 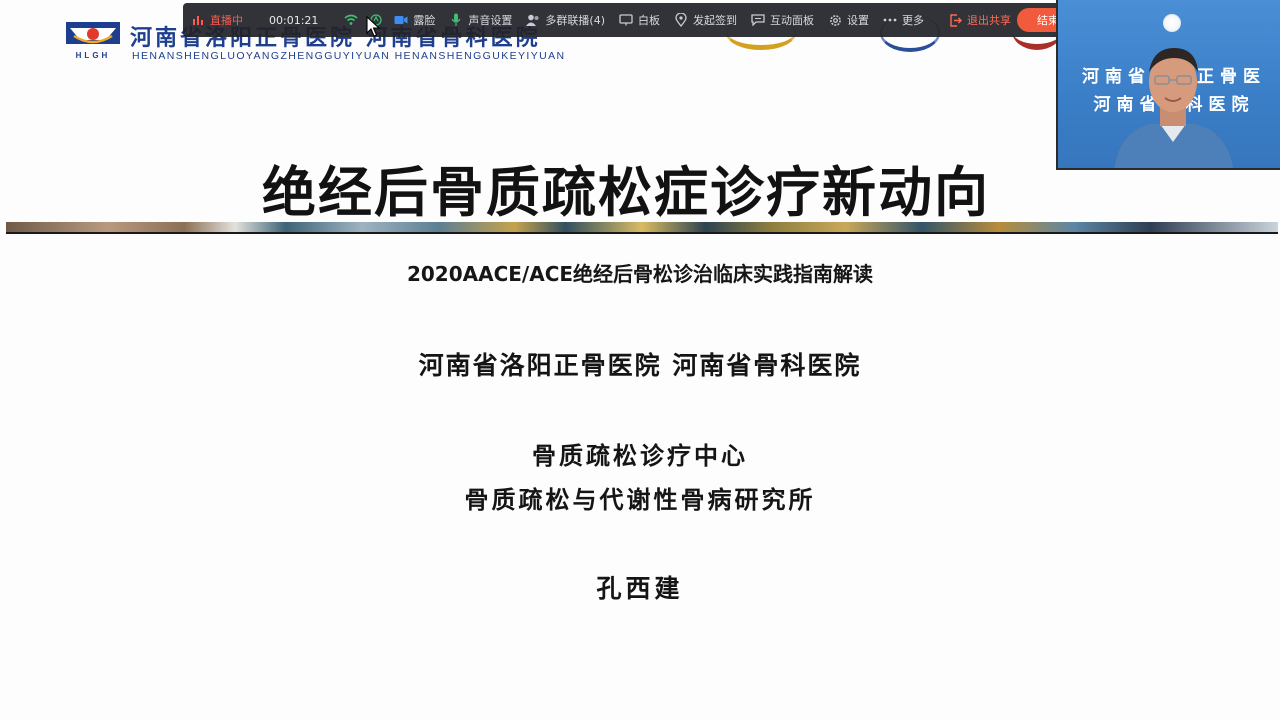 What do you see at coordinates (575, 20) in the screenshot?
I see `multi-group-label: 多群联播(4)` at bounding box center [575, 20].